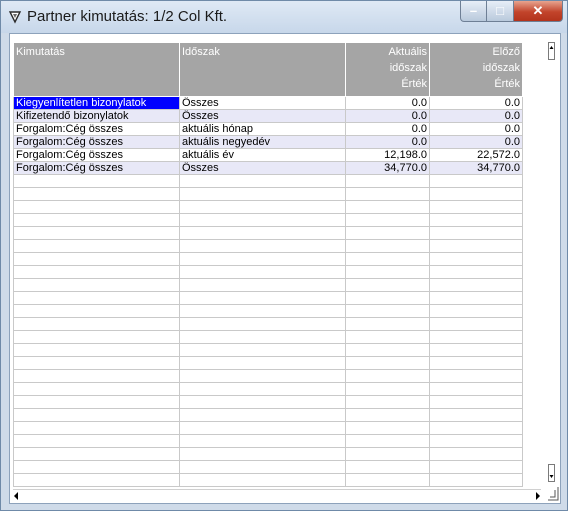 This screenshot has width=568, height=511. What do you see at coordinates (551, 473) in the screenshot?
I see `scroll-down-icon` at bounding box center [551, 473].